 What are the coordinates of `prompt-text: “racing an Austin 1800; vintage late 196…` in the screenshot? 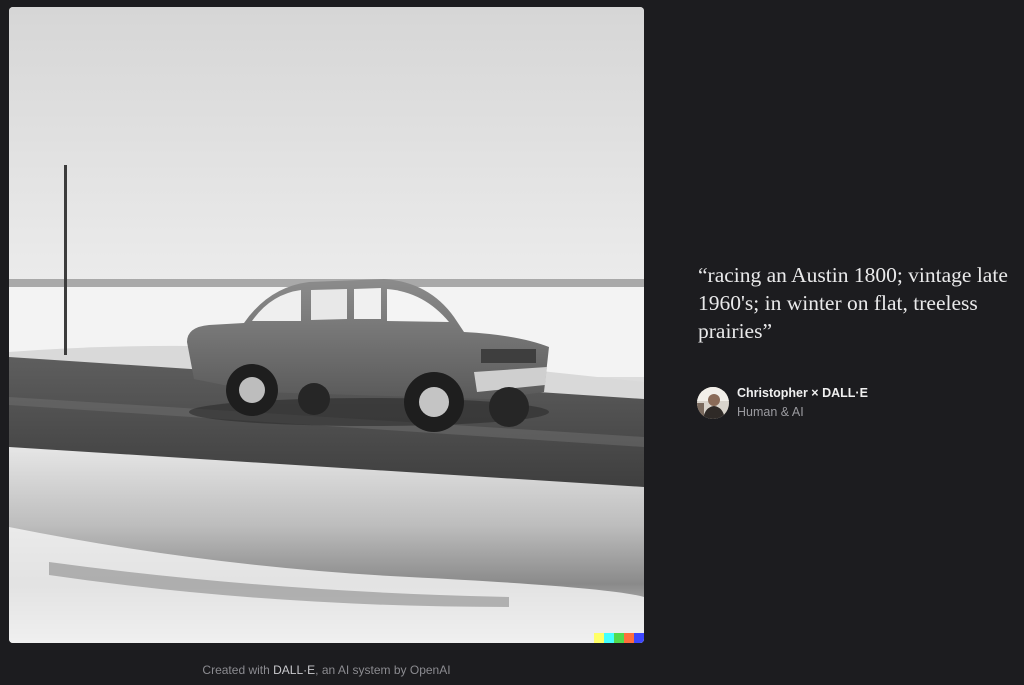 It's located at (853, 303).